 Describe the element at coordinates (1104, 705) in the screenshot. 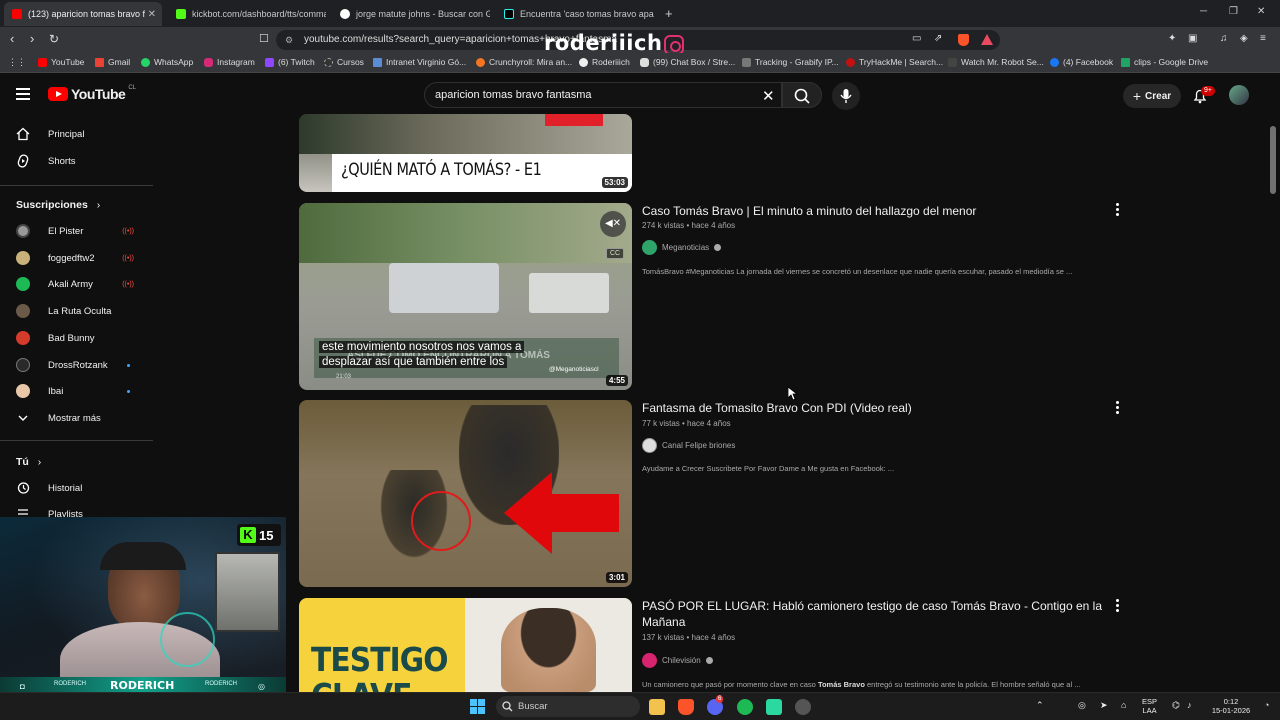

I see `tray-app-icon: ➤` at that location.